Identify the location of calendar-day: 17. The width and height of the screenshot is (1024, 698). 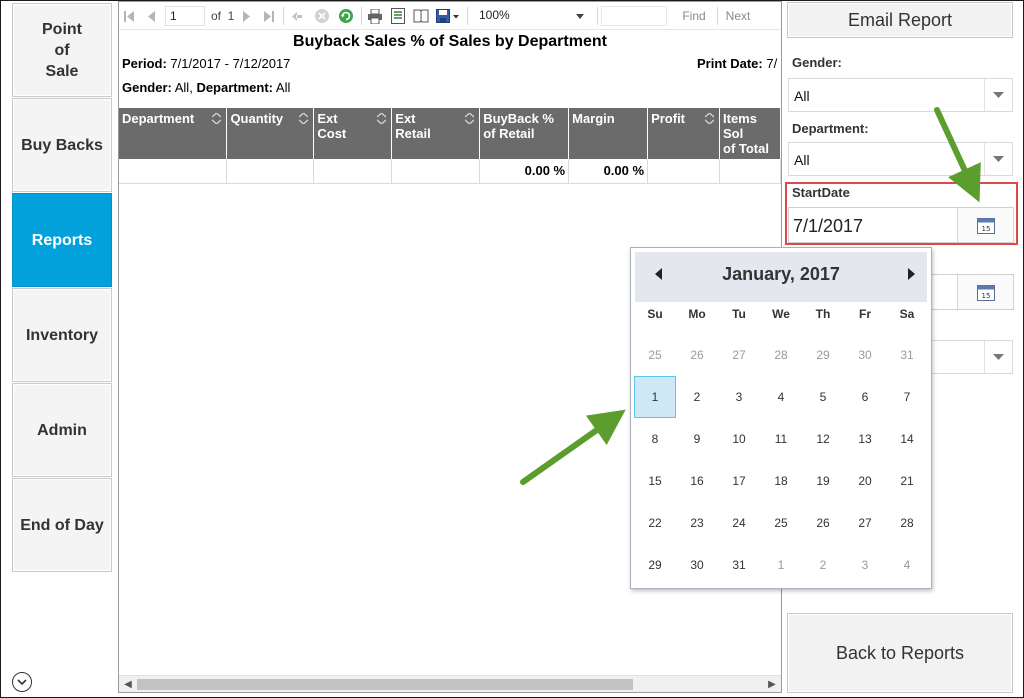
(739, 481).